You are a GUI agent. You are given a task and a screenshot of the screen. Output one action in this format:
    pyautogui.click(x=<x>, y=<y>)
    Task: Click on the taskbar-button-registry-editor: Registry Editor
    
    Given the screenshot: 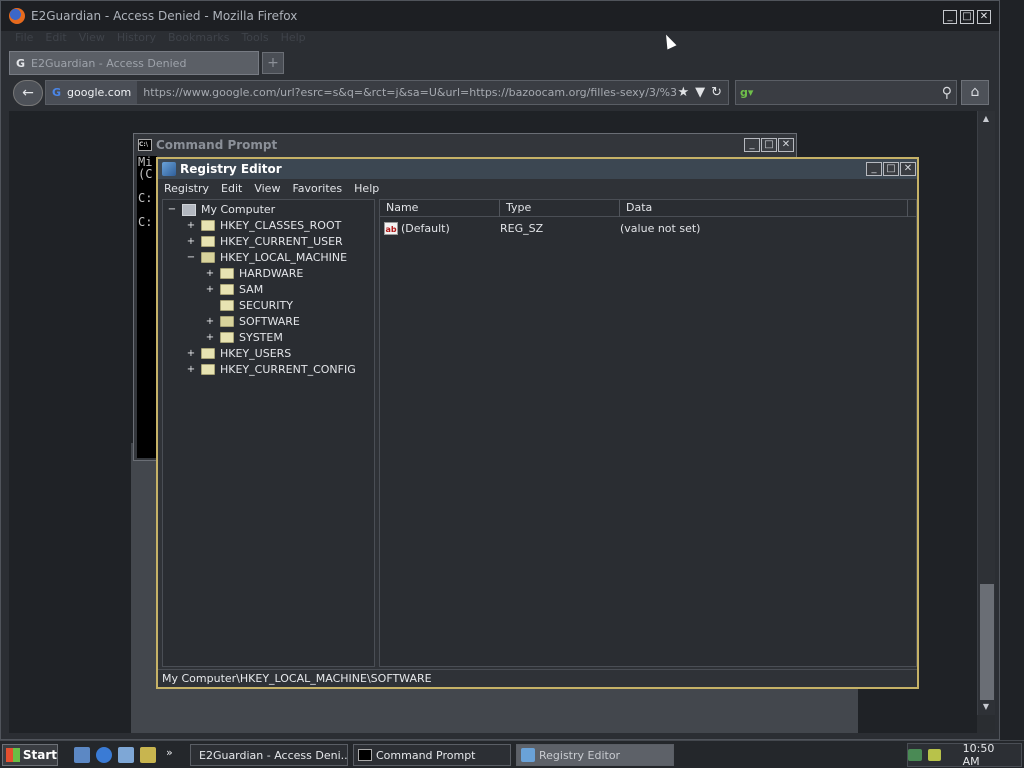 What is the action you would take?
    pyautogui.click(x=595, y=755)
    